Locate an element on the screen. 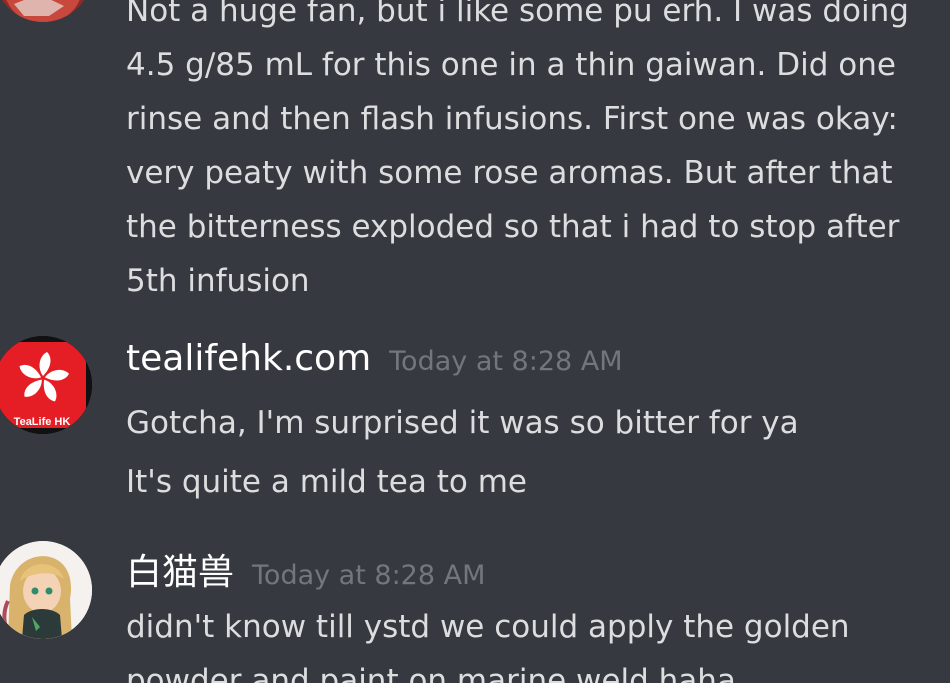  tealife-logo-icon: TeaLife HK is located at coordinates (46, 385).